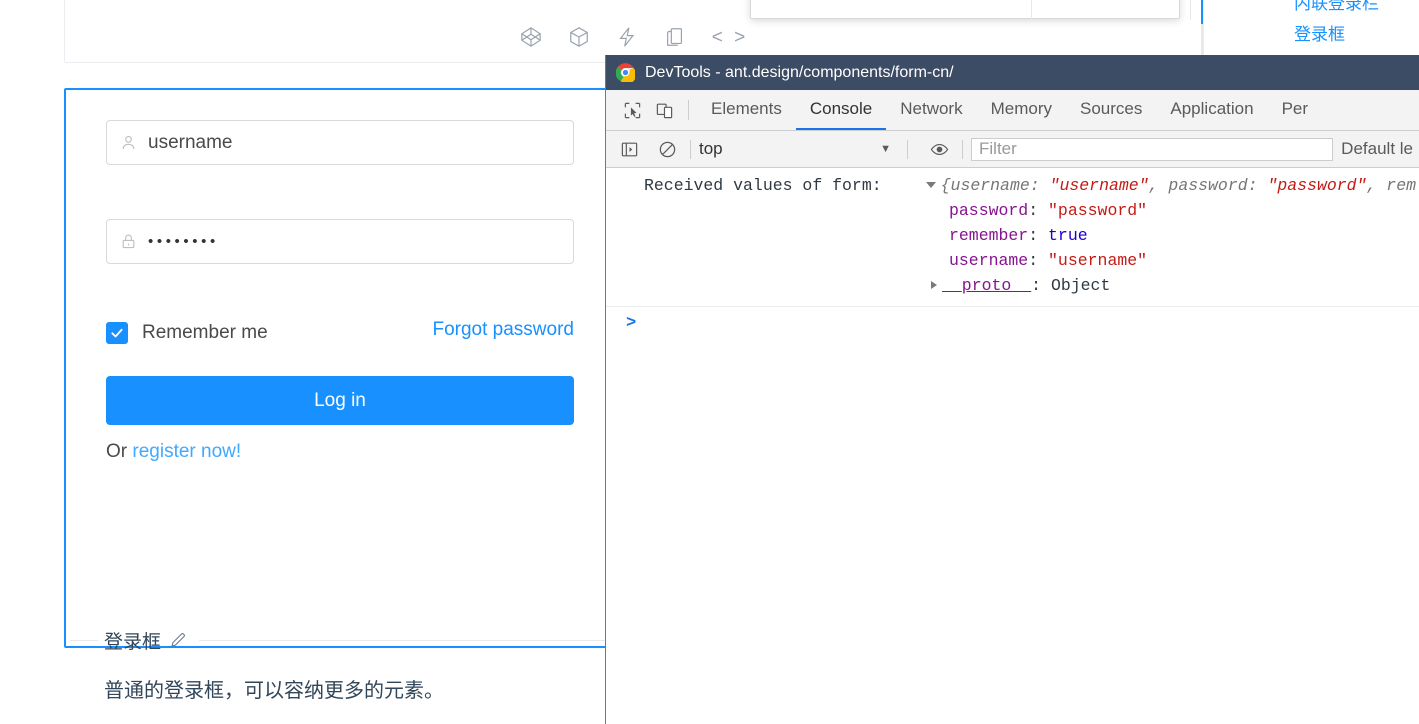 This screenshot has width=1419, height=724. I want to click on console-log-level-selector: Default le, so click(1380, 149).